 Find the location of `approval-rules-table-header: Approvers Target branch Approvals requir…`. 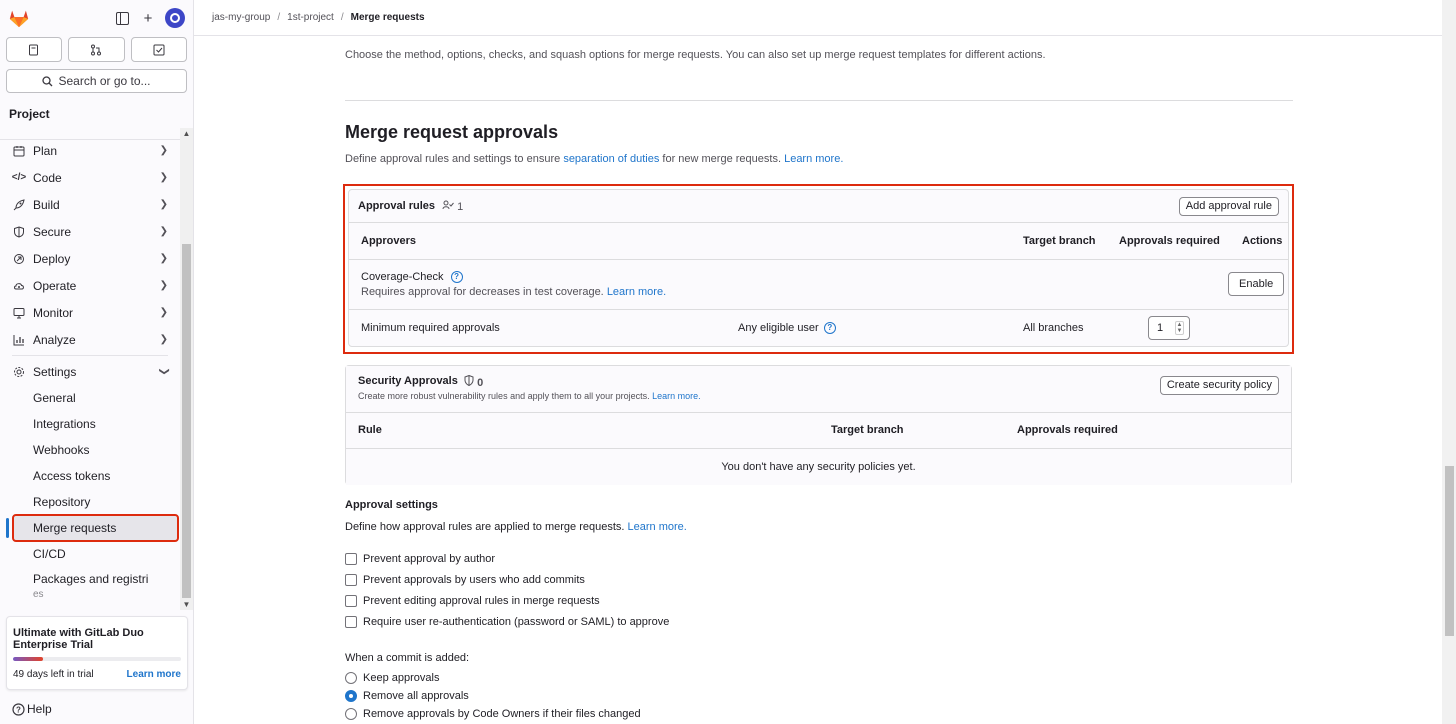

approval-rules-table-header: Approvers Target branch Approvals requir… is located at coordinates (818, 241).